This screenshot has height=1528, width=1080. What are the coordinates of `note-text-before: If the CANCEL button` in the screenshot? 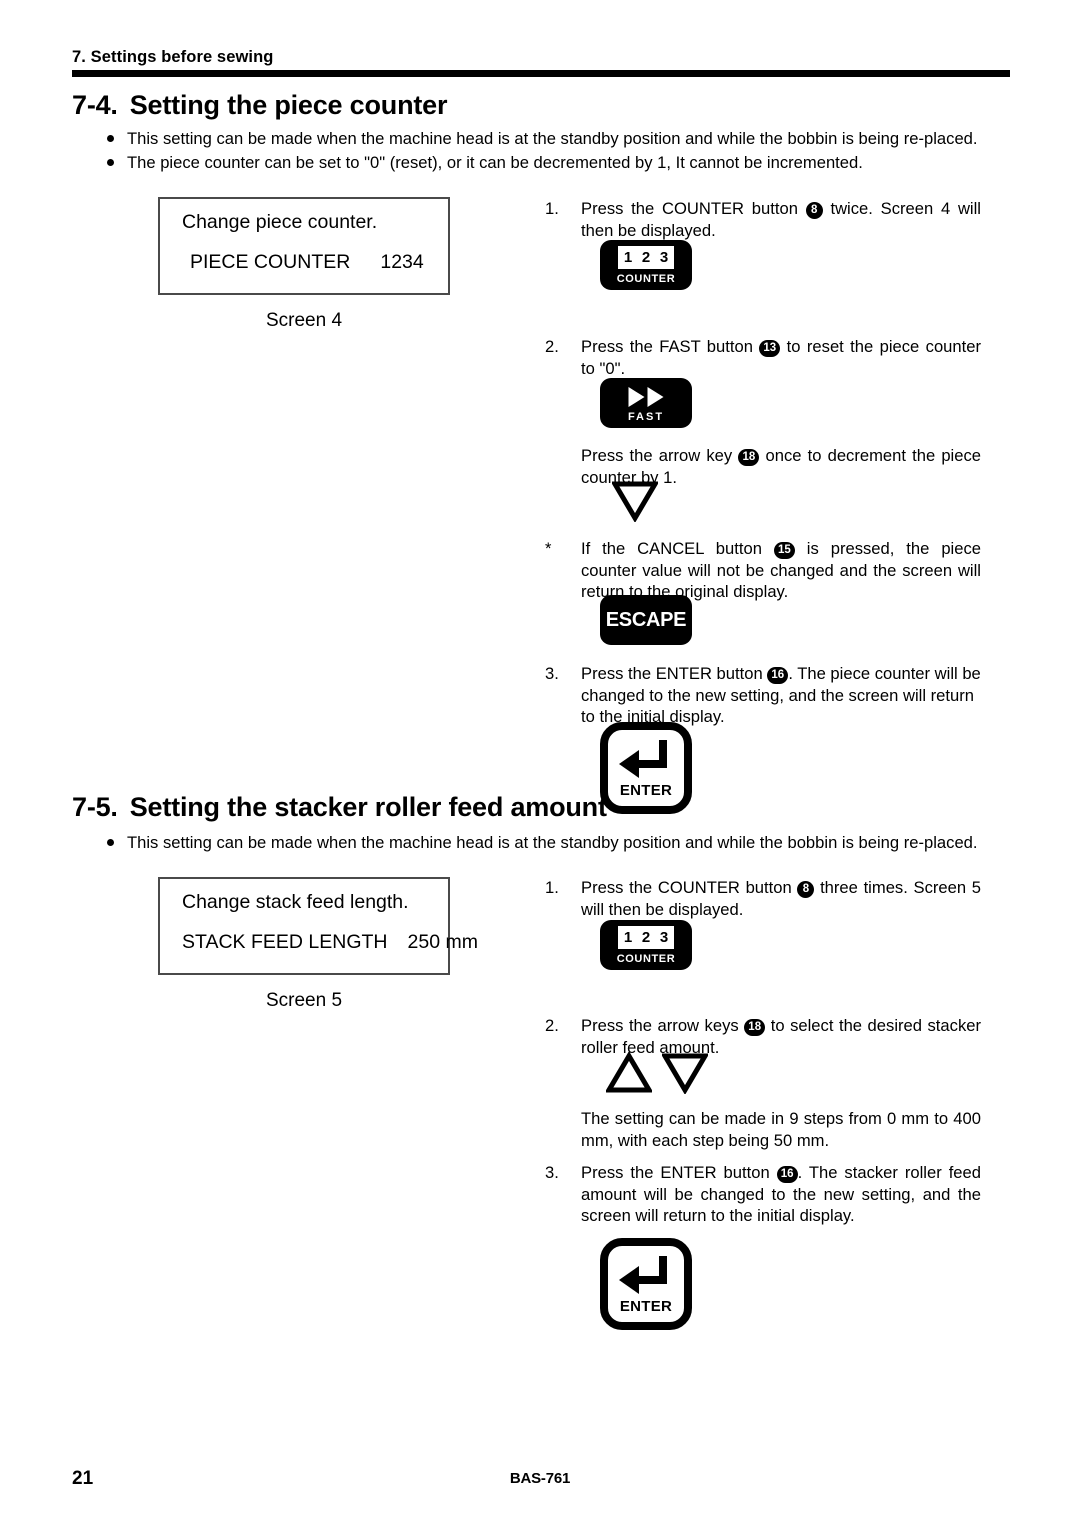 It's located at (677, 548).